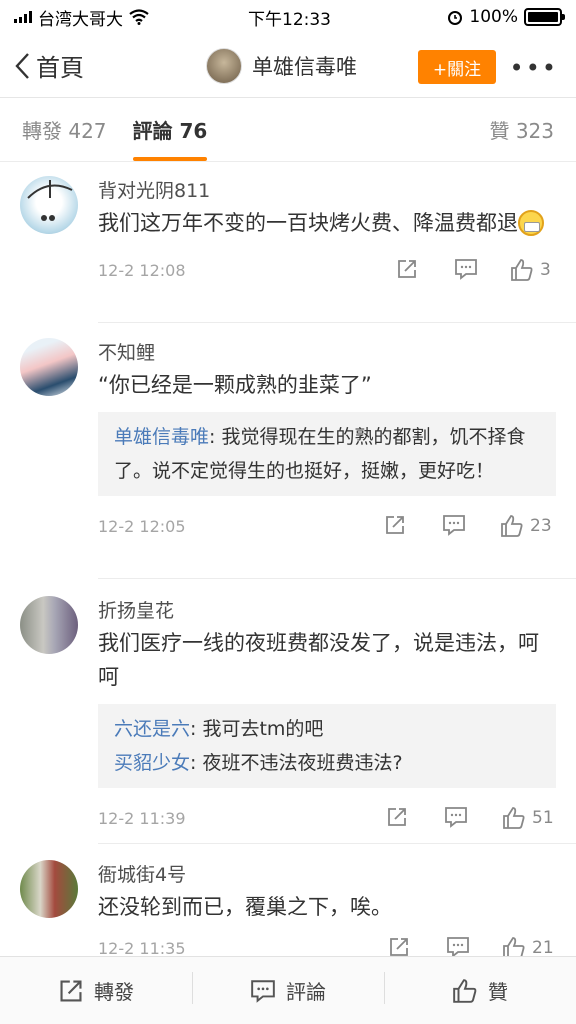 Image resolution: width=576 pixels, height=1024 pixels. Describe the element at coordinates (327, 527) in the screenshot. I see `comment-footer: 12-2 12:05 23` at that location.